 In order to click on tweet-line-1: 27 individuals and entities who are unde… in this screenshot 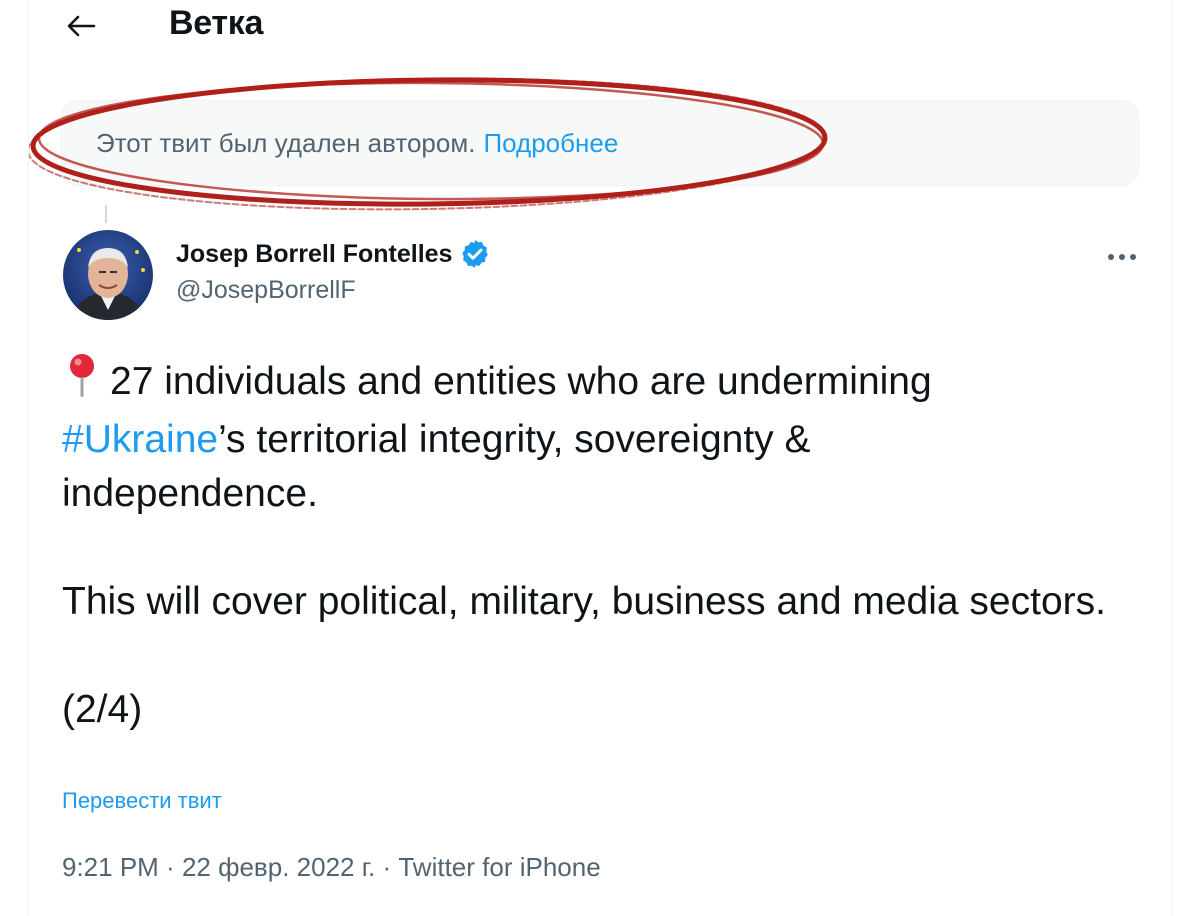, I will do `click(521, 381)`.